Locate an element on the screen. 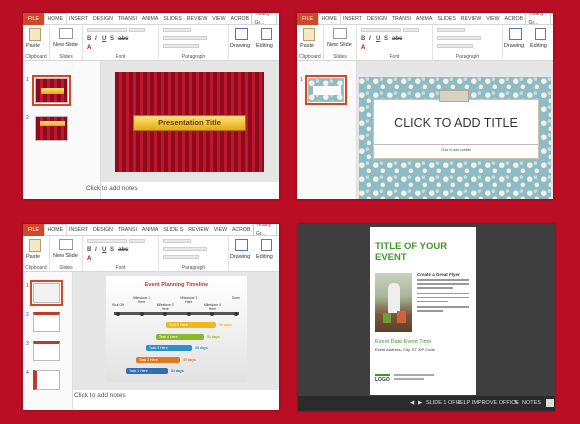 Image resolution: width=580 pixels, height=424 pixels. slide-1: CLICK TO ADD TITLE Click to add subtitle is located at coordinates (455, 138).